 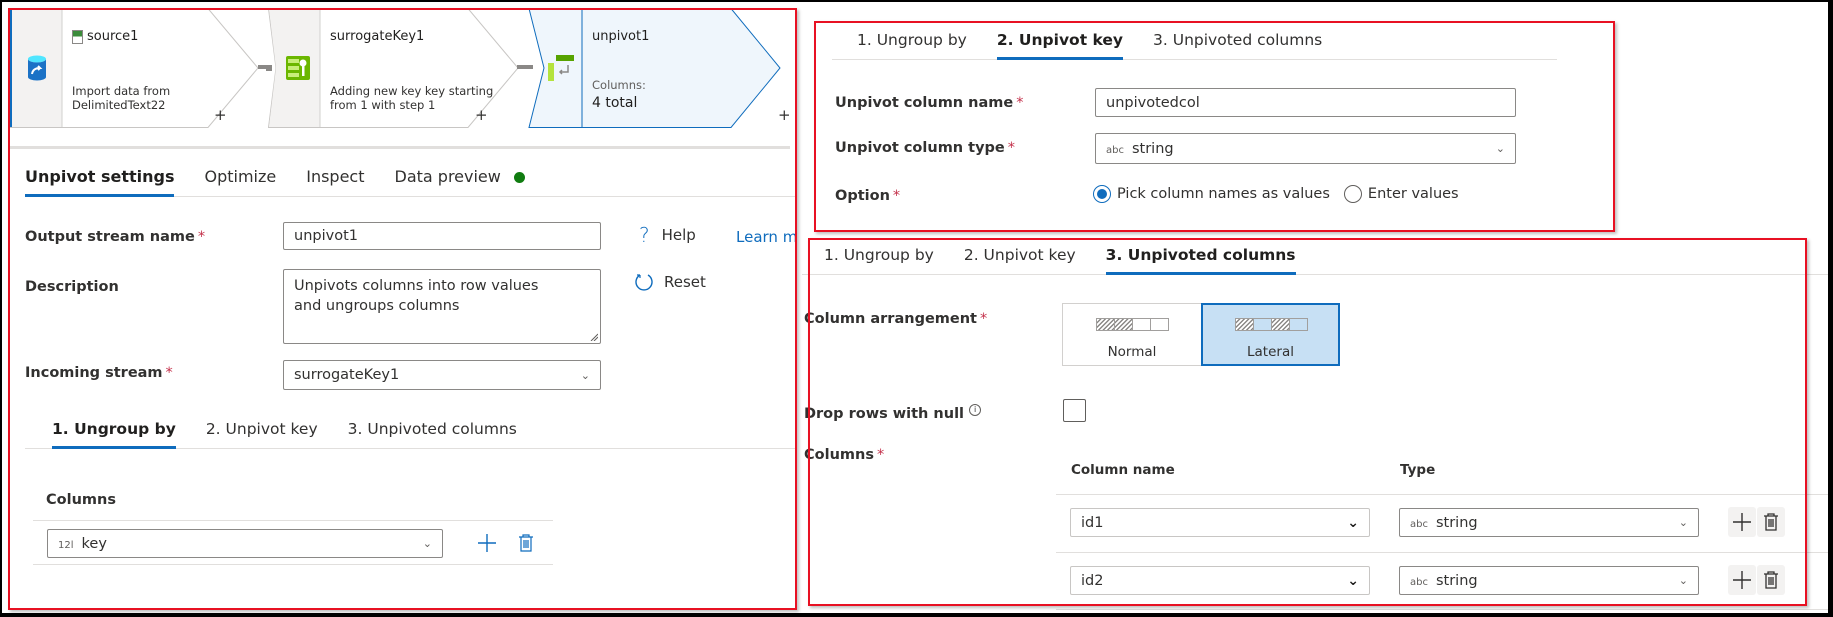 I want to click on radio-enter-values: Enter values, so click(x=1401, y=194).